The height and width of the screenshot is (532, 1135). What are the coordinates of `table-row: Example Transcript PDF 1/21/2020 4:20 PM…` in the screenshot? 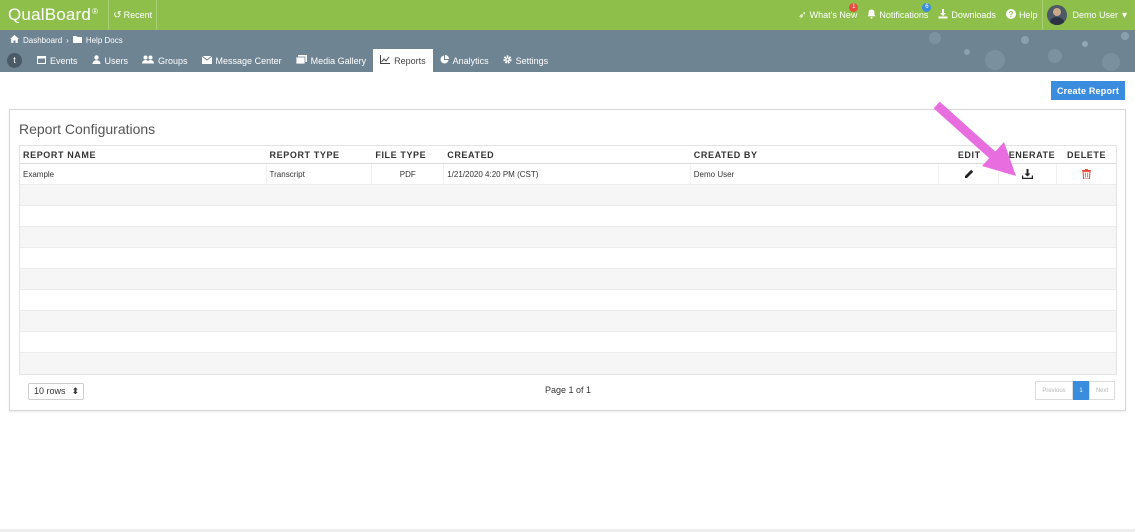 It's located at (568, 174).